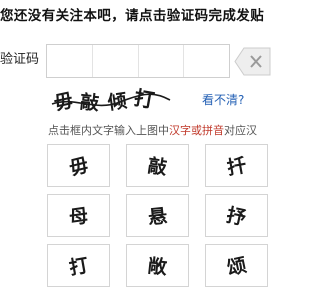 This screenshot has width=320, height=292. Describe the element at coordinates (20, 59) in the screenshot. I see `captcha-label: 验证码` at that location.